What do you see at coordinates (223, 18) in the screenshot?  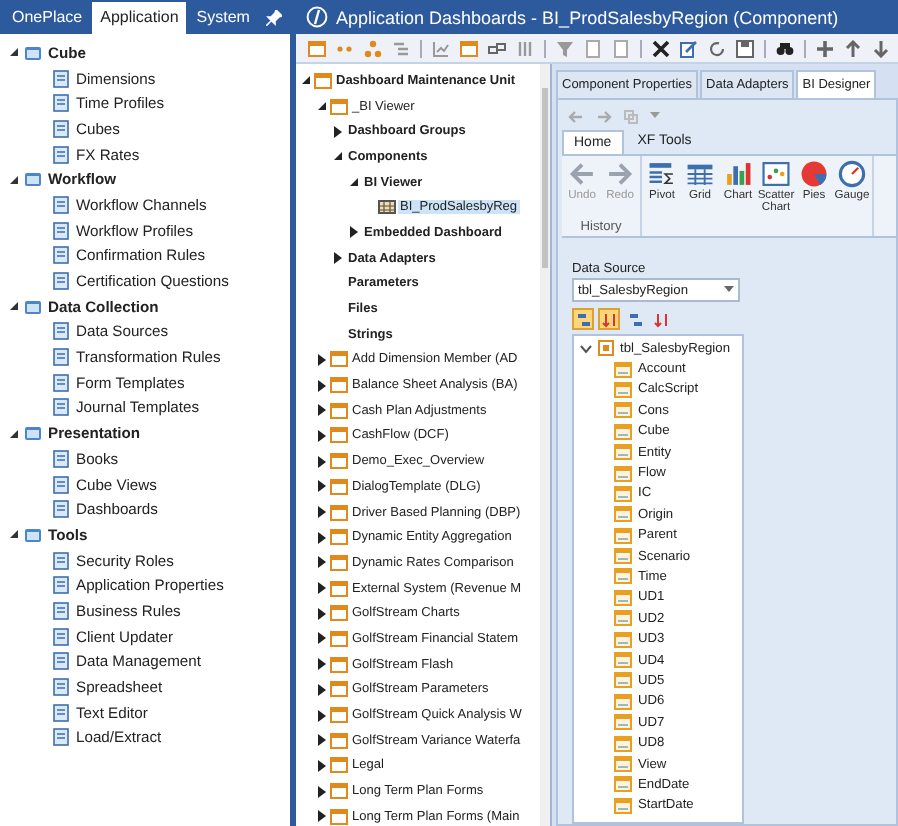 I see `panel-tab: System` at bounding box center [223, 18].